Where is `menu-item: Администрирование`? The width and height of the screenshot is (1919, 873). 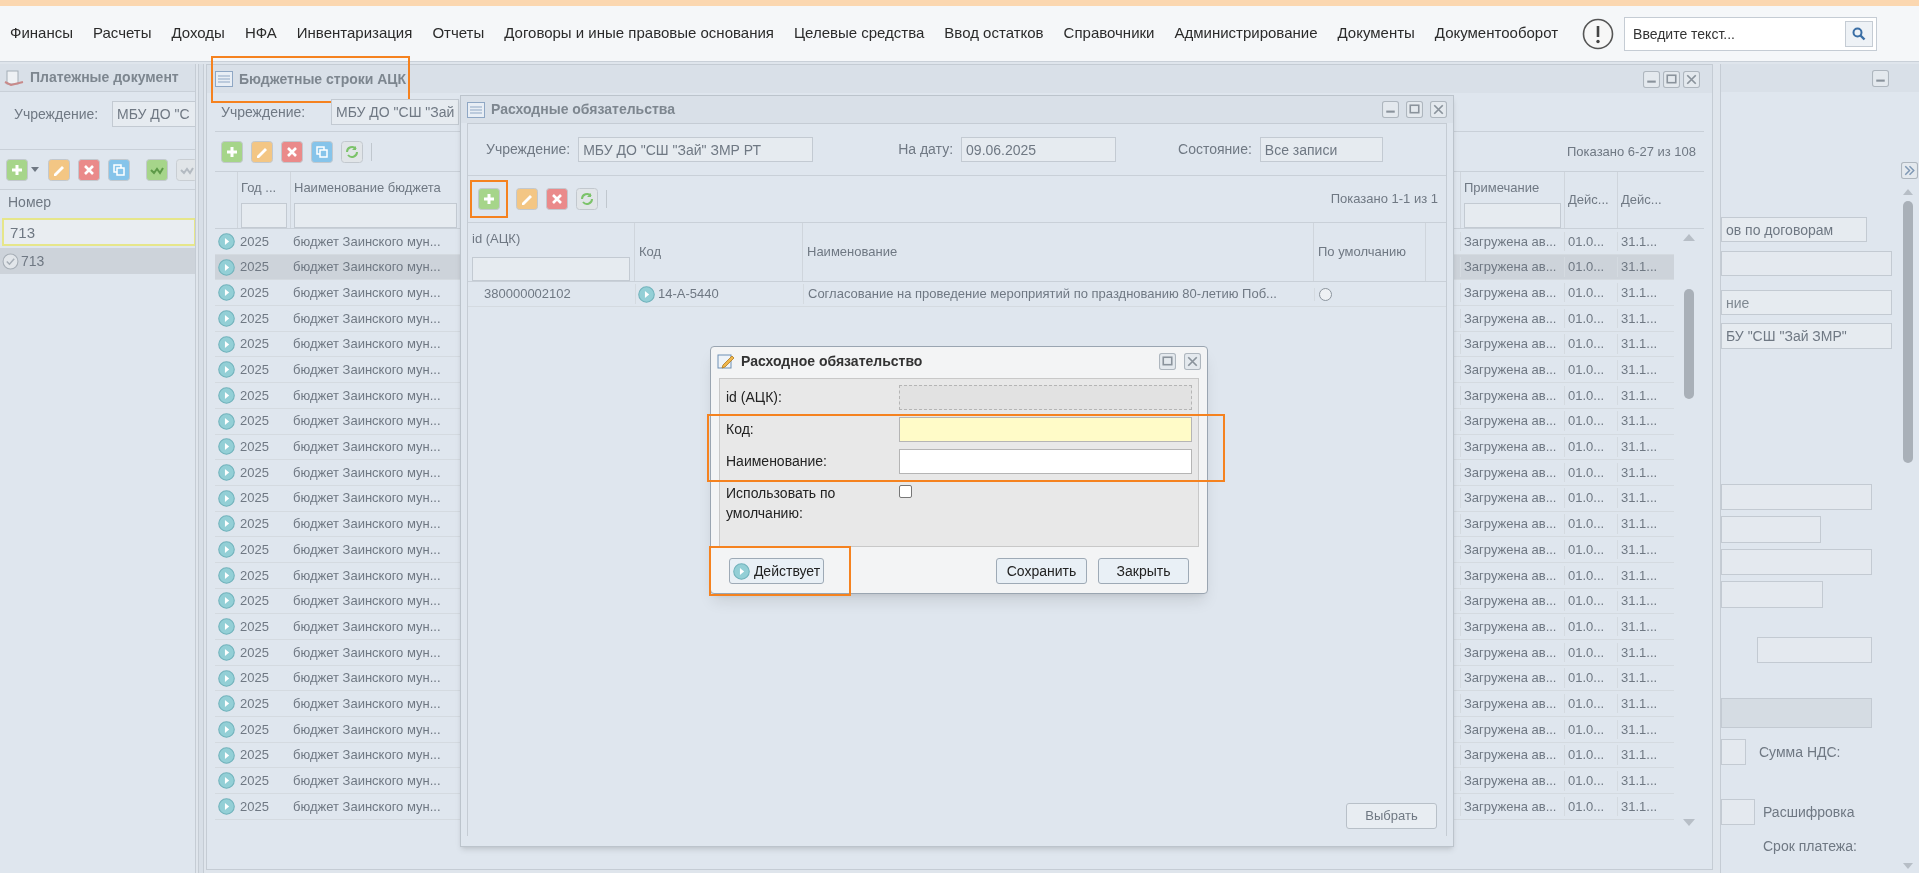
menu-item: Администрирование is located at coordinates (1246, 33).